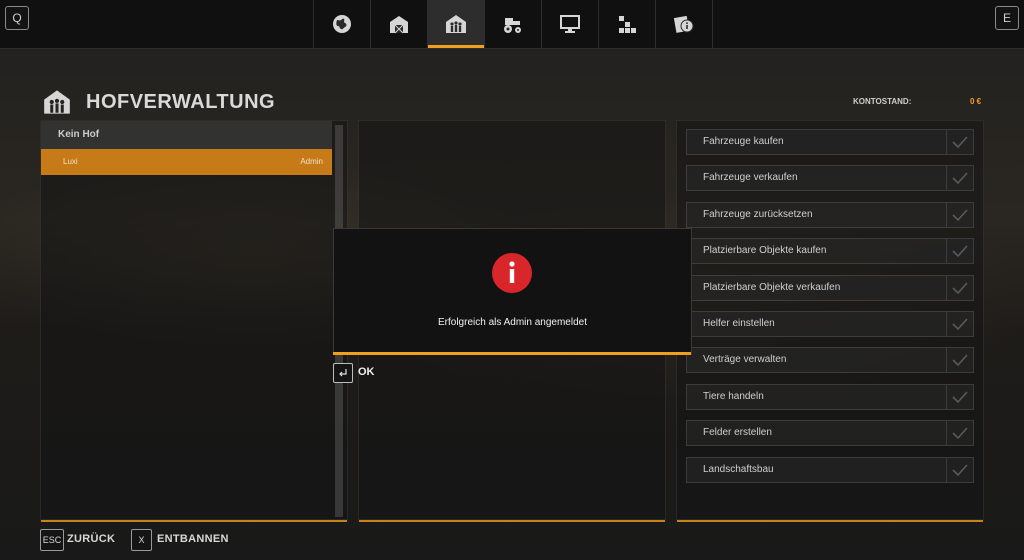  I want to click on page-header: HOFVERWALTUNG, so click(158, 102).